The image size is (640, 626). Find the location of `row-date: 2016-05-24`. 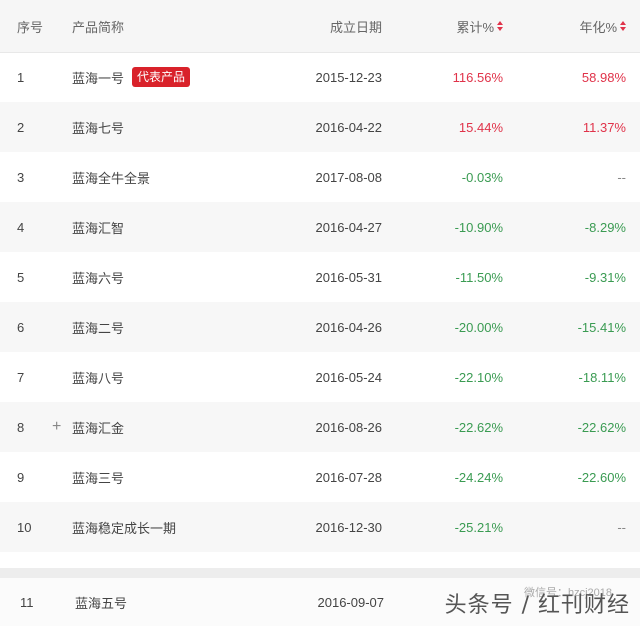

row-date: 2016-05-24 is located at coordinates (349, 377).